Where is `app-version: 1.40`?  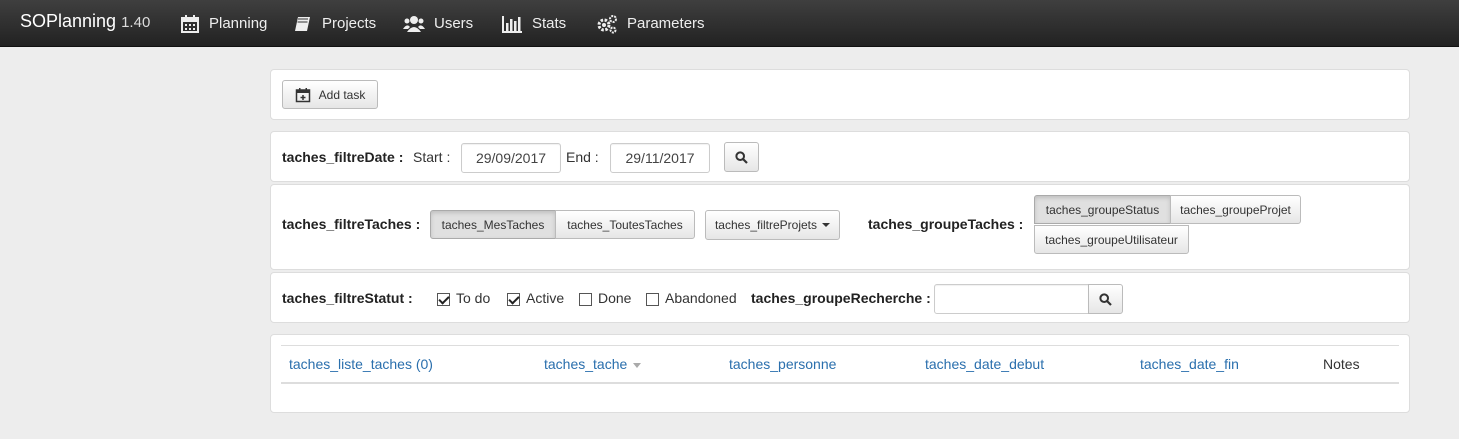 app-version: 1.40 is located at coordinates (136, 22).